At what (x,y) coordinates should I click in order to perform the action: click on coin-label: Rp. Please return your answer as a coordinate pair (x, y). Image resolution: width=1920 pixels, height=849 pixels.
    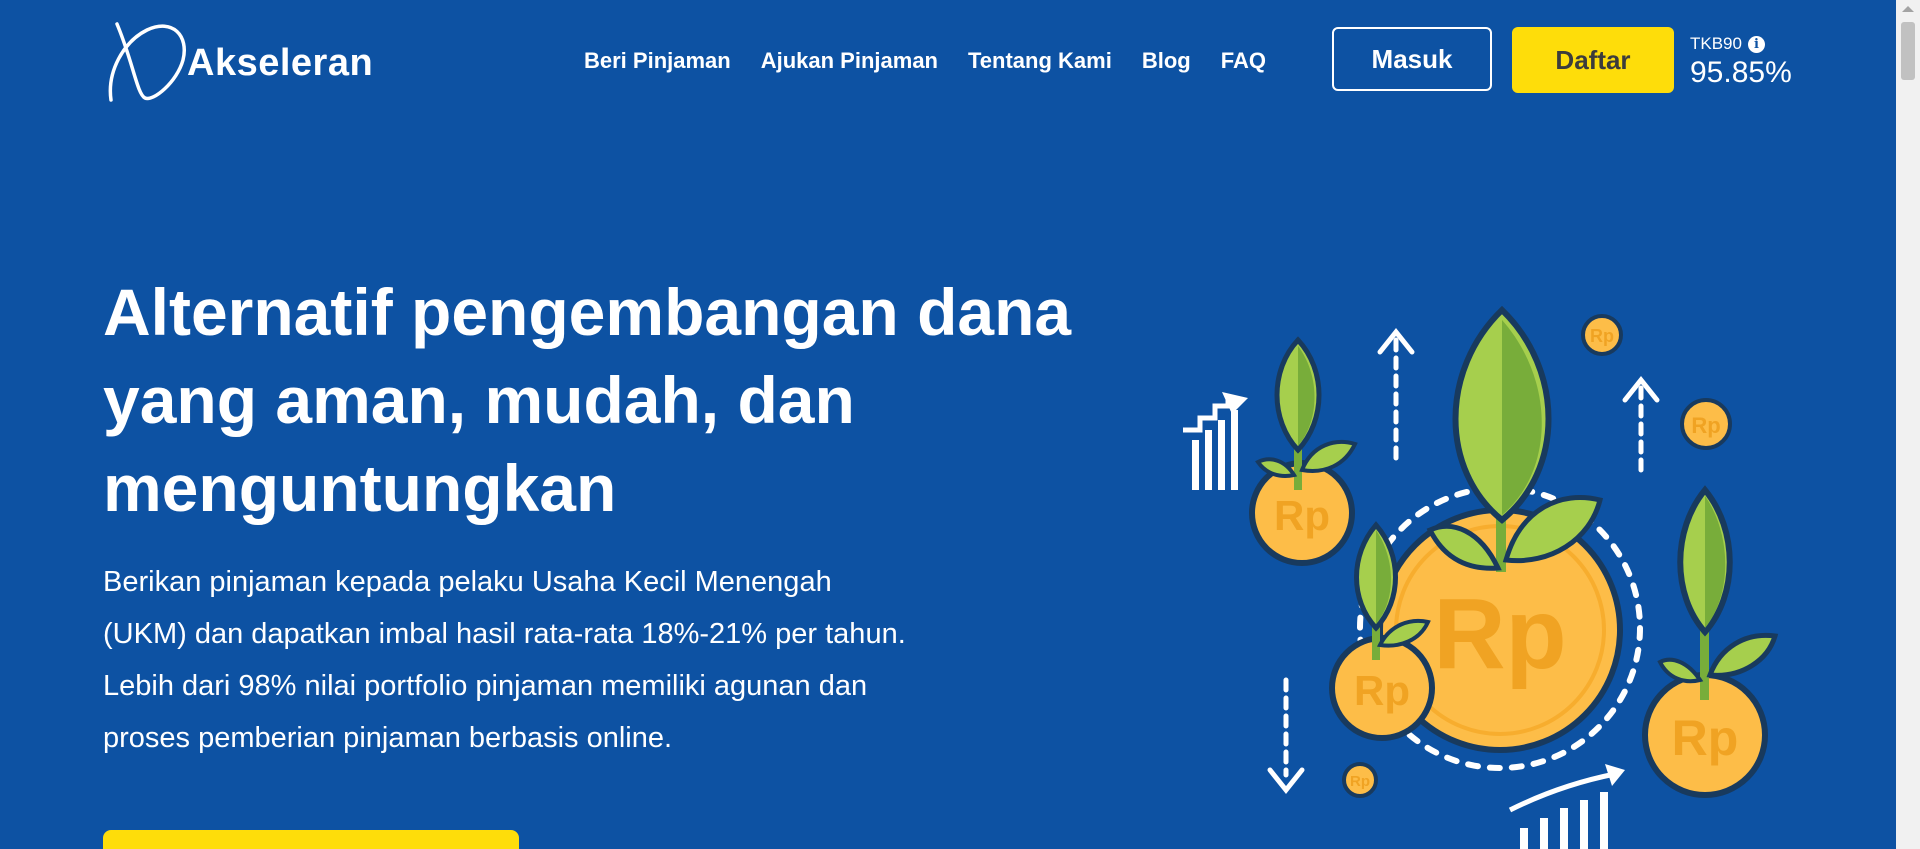
    Looking at the image, I should click on (1499, 634).